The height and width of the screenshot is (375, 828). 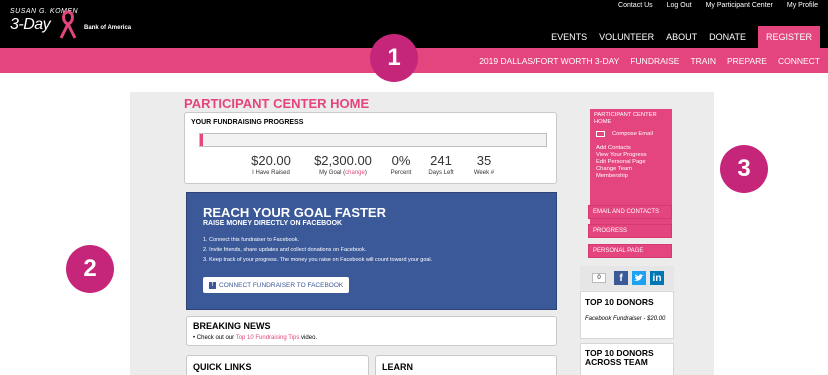 I want to click on sidebar-title: PARTICIPANT CENTER HOME, so click(x=632, y=119).